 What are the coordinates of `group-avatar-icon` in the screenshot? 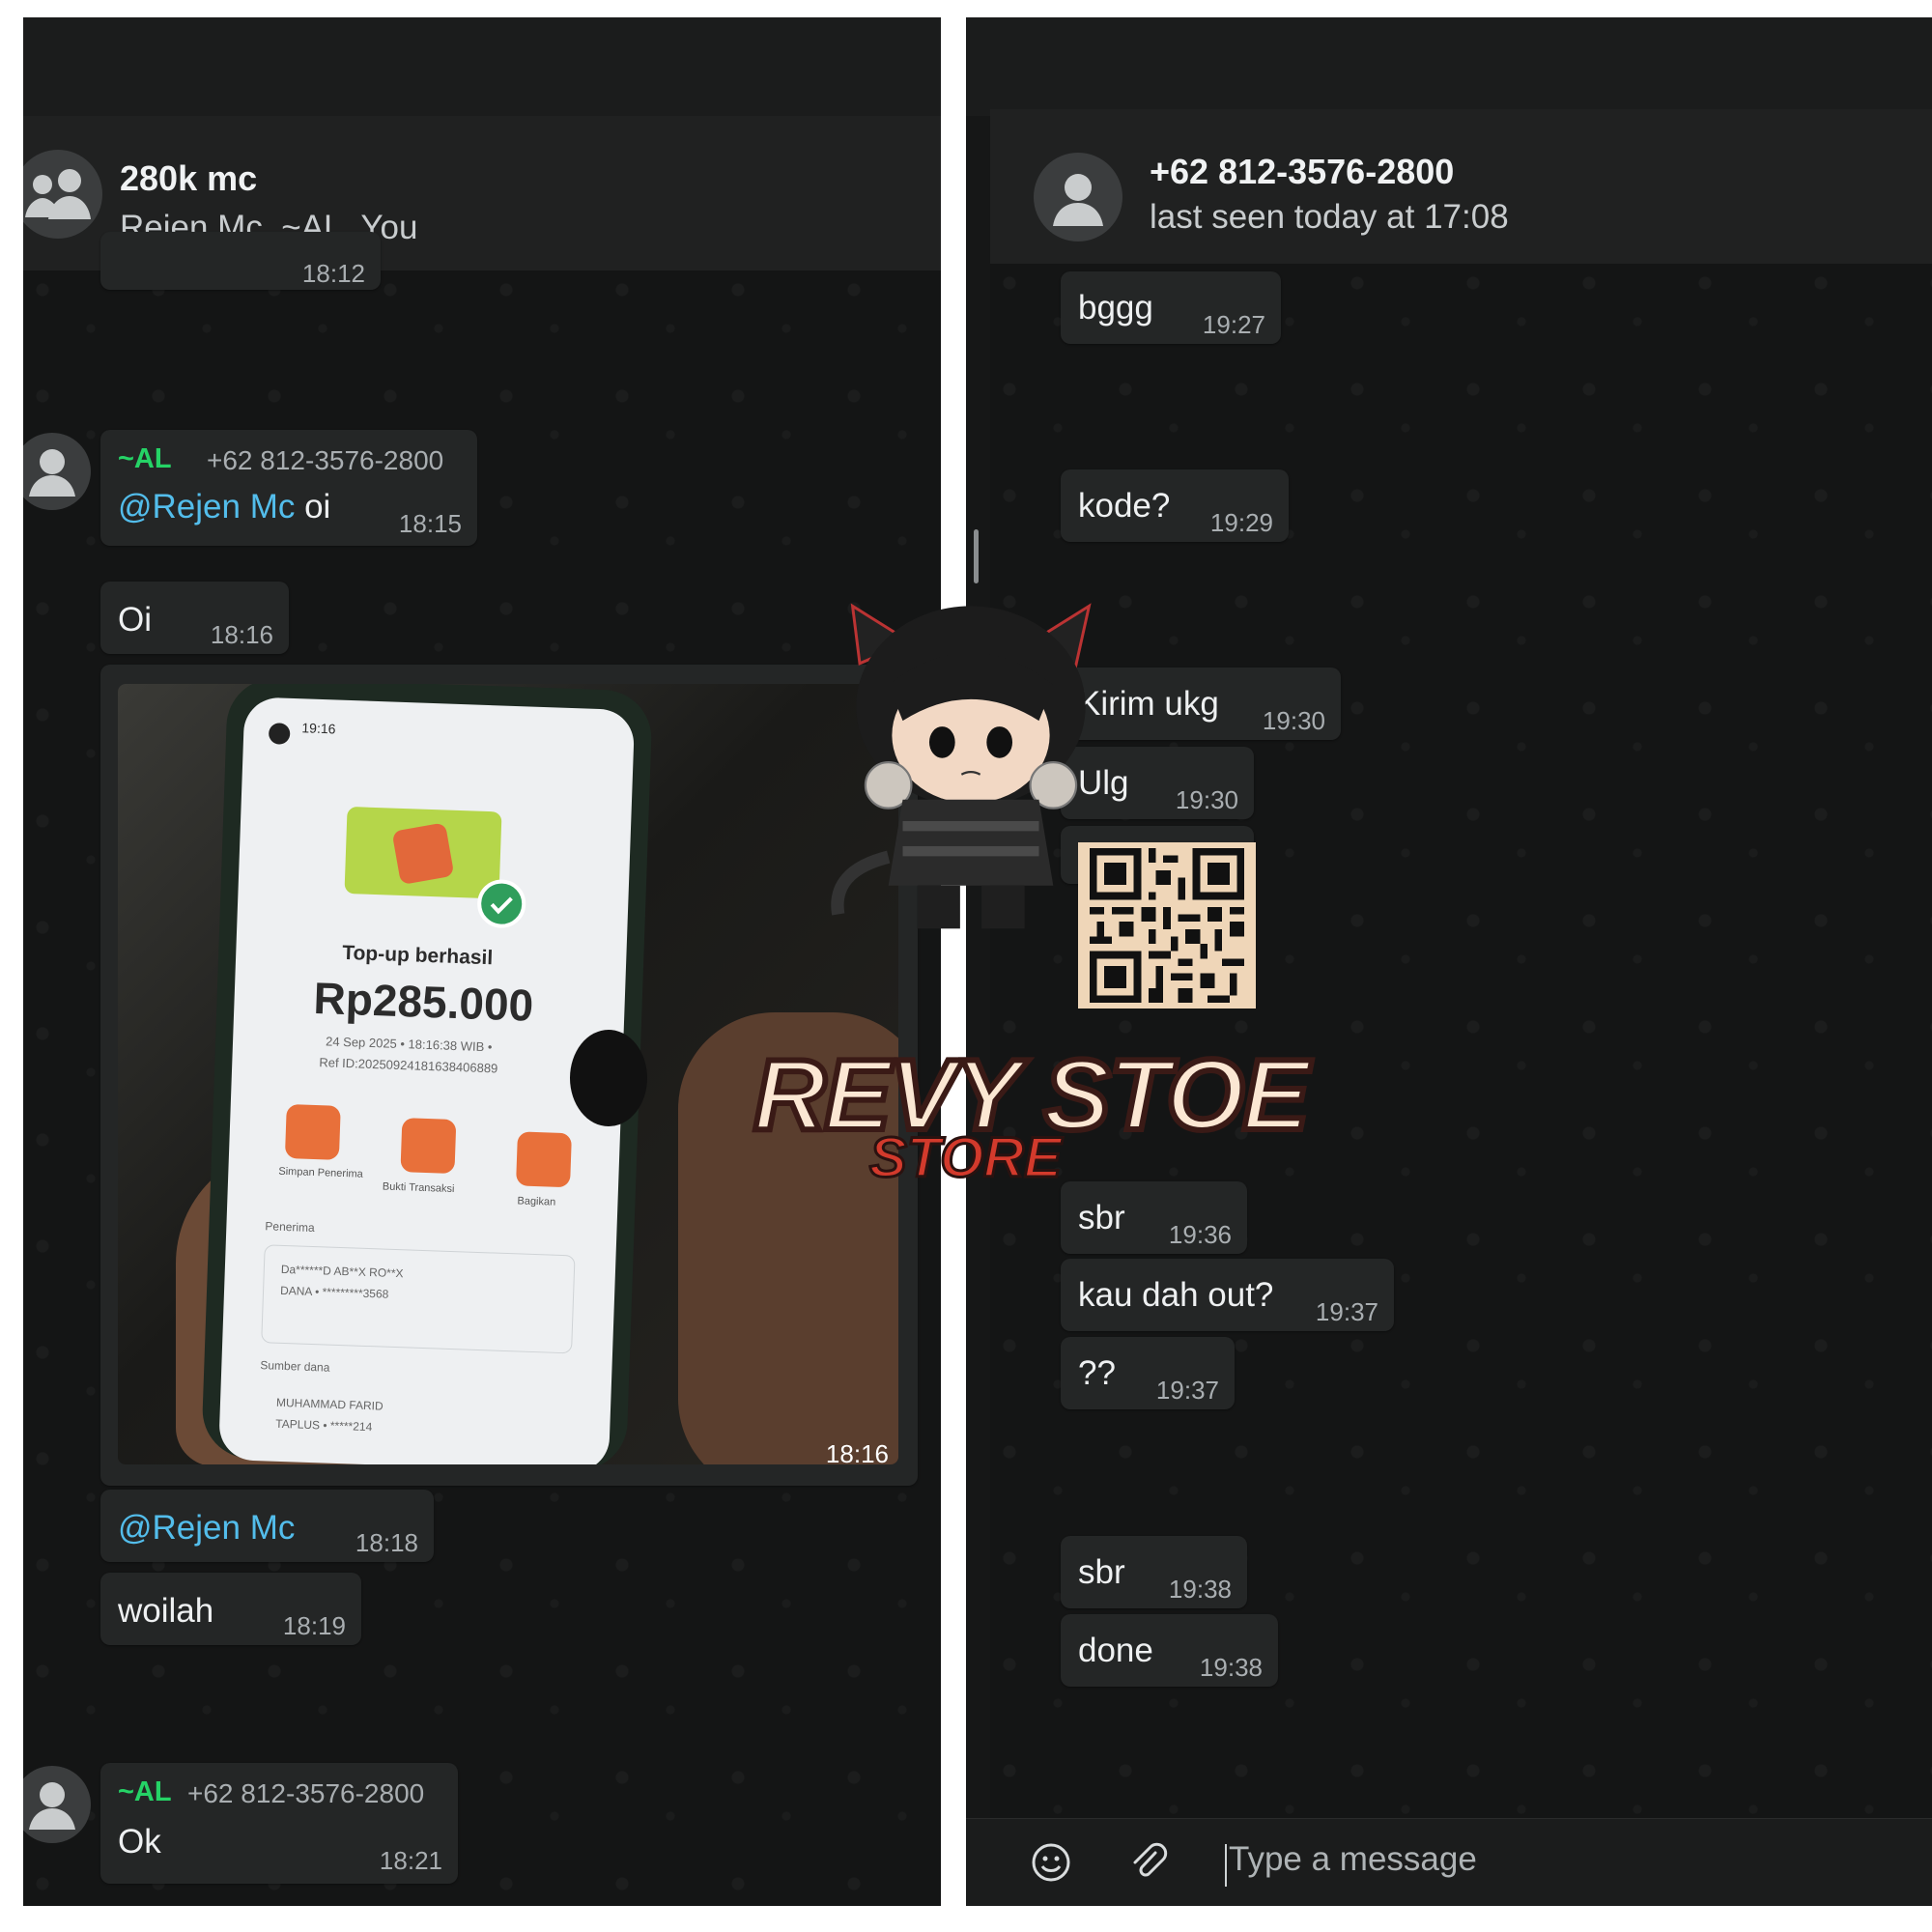 It's located at (63, 194).